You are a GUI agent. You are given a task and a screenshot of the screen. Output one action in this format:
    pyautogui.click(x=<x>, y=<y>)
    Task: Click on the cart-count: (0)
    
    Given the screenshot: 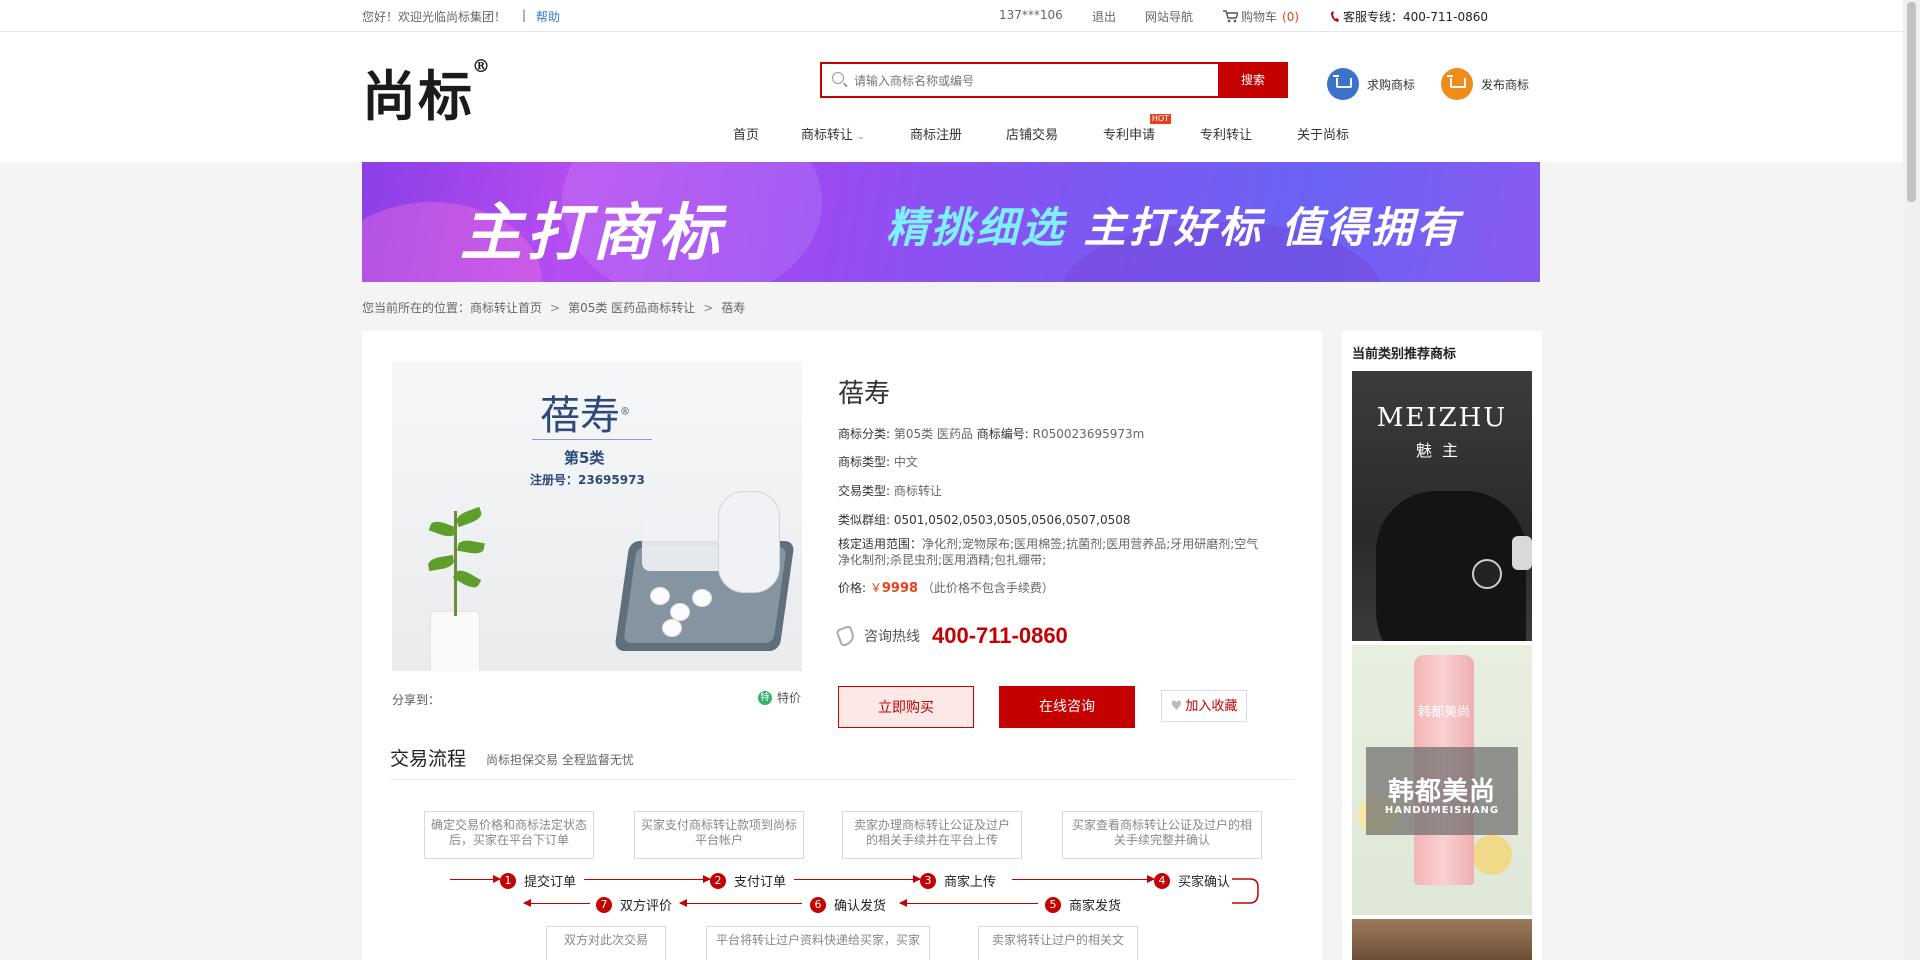 What is the action you would take?
    pyautogui.click(x=1291, y=16)
    